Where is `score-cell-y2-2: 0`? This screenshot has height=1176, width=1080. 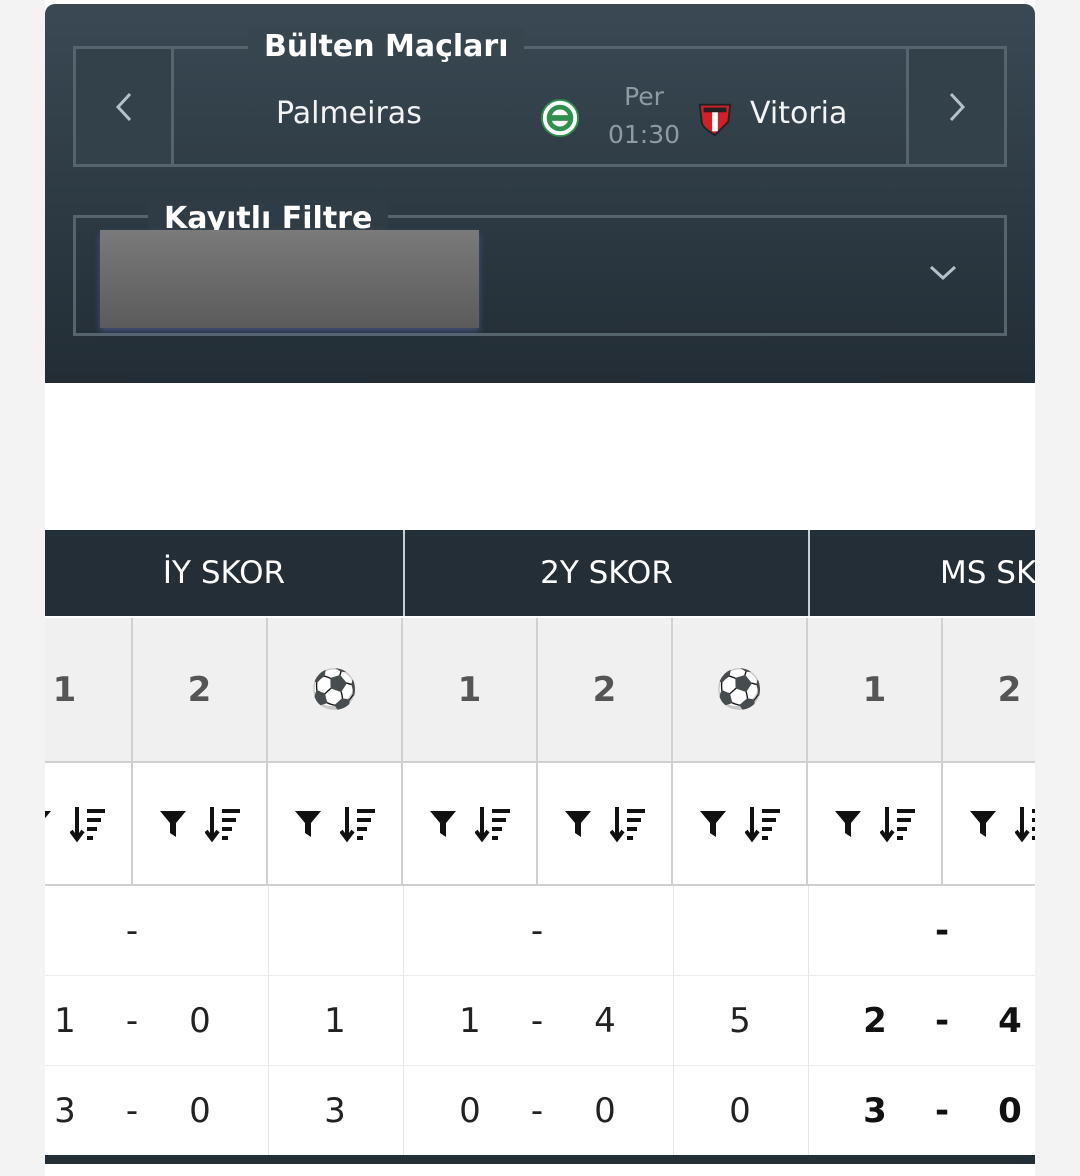
score-cell-y2-2: 0 is located at coordinates (605, 1111).